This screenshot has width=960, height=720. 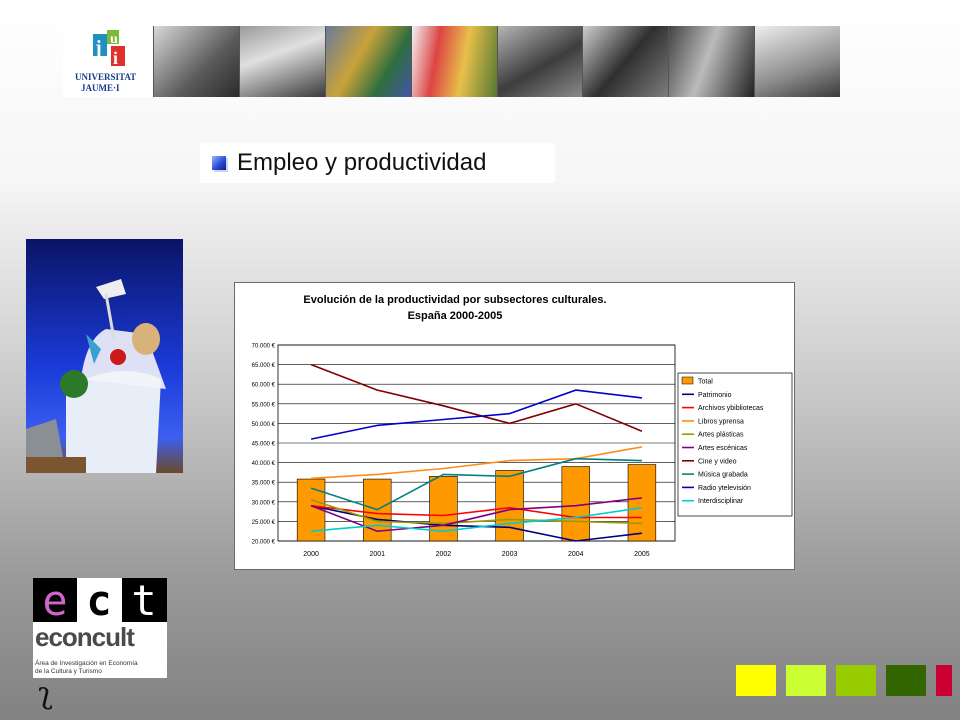 I want to click on chart-title-line2: España 2000-2005, so click(x=455, y=316).